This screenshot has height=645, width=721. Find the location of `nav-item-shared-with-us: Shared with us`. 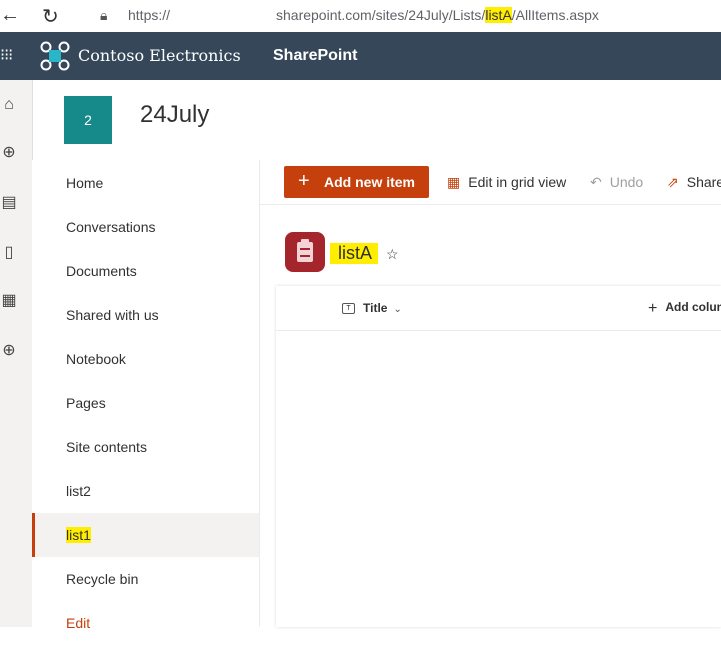

nav-item-shared-with-us: Shared with us is located at coordinates (145, 315).